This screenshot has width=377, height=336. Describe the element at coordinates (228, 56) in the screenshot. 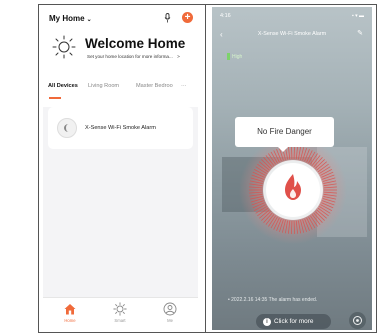

I see `battery-icon` at that location.